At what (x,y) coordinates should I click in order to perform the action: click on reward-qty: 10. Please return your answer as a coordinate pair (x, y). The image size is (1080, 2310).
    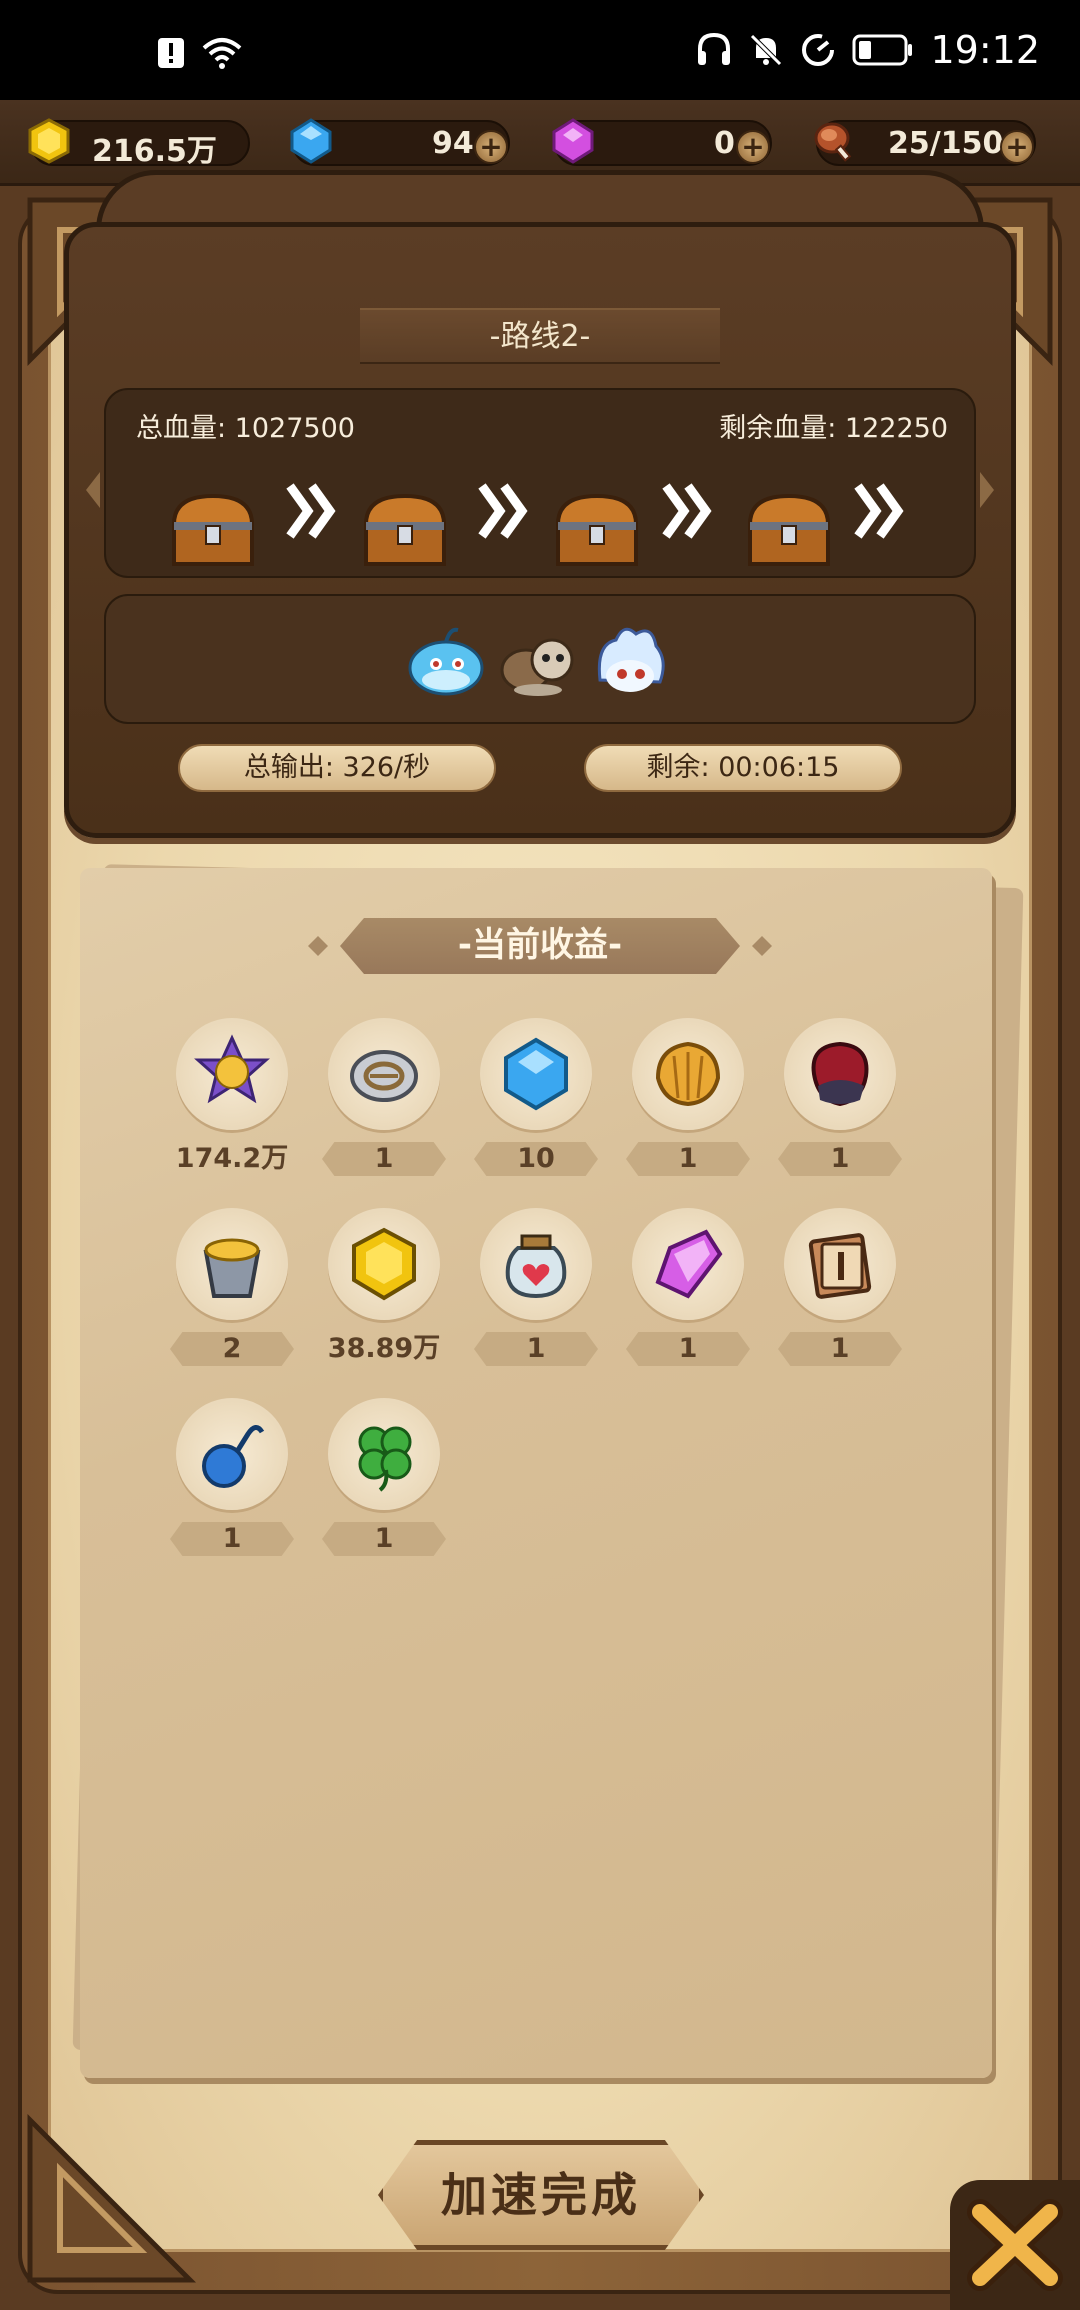
    Looking at the image, I should click on (536, 1159).